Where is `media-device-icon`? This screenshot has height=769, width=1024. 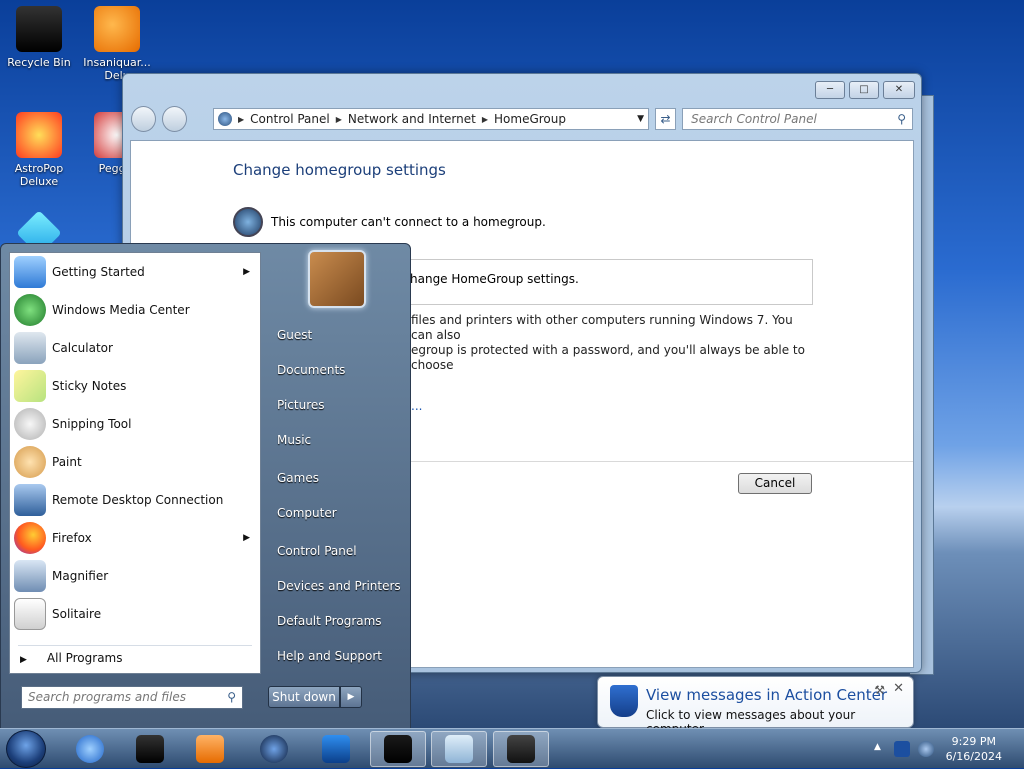
media-device-icon is located at coordinates (150, 749).